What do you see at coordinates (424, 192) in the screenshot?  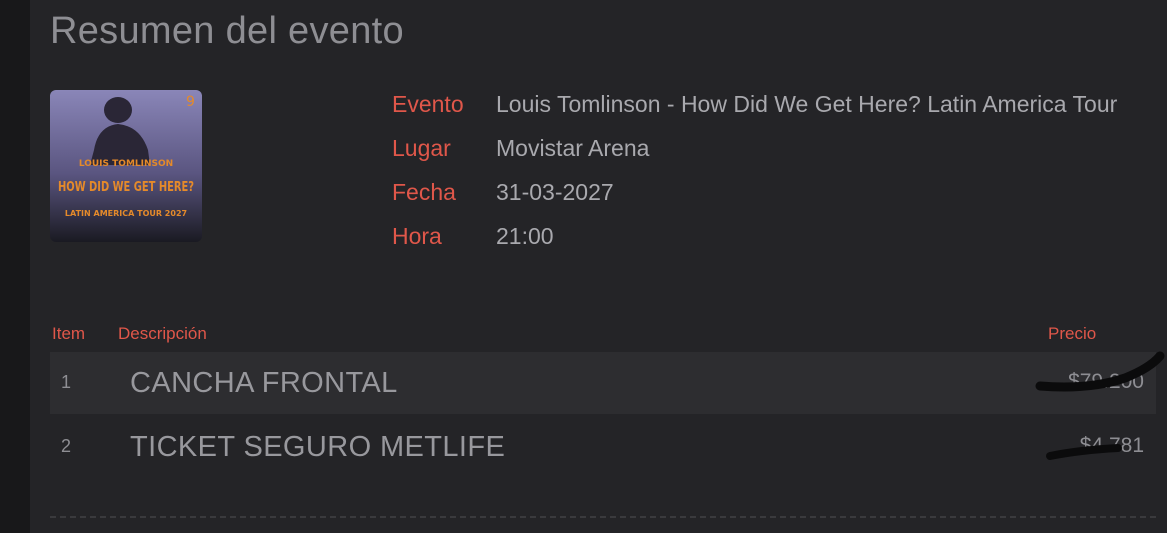 I see `date-label: Fecha` at bounding box center [424, 192].